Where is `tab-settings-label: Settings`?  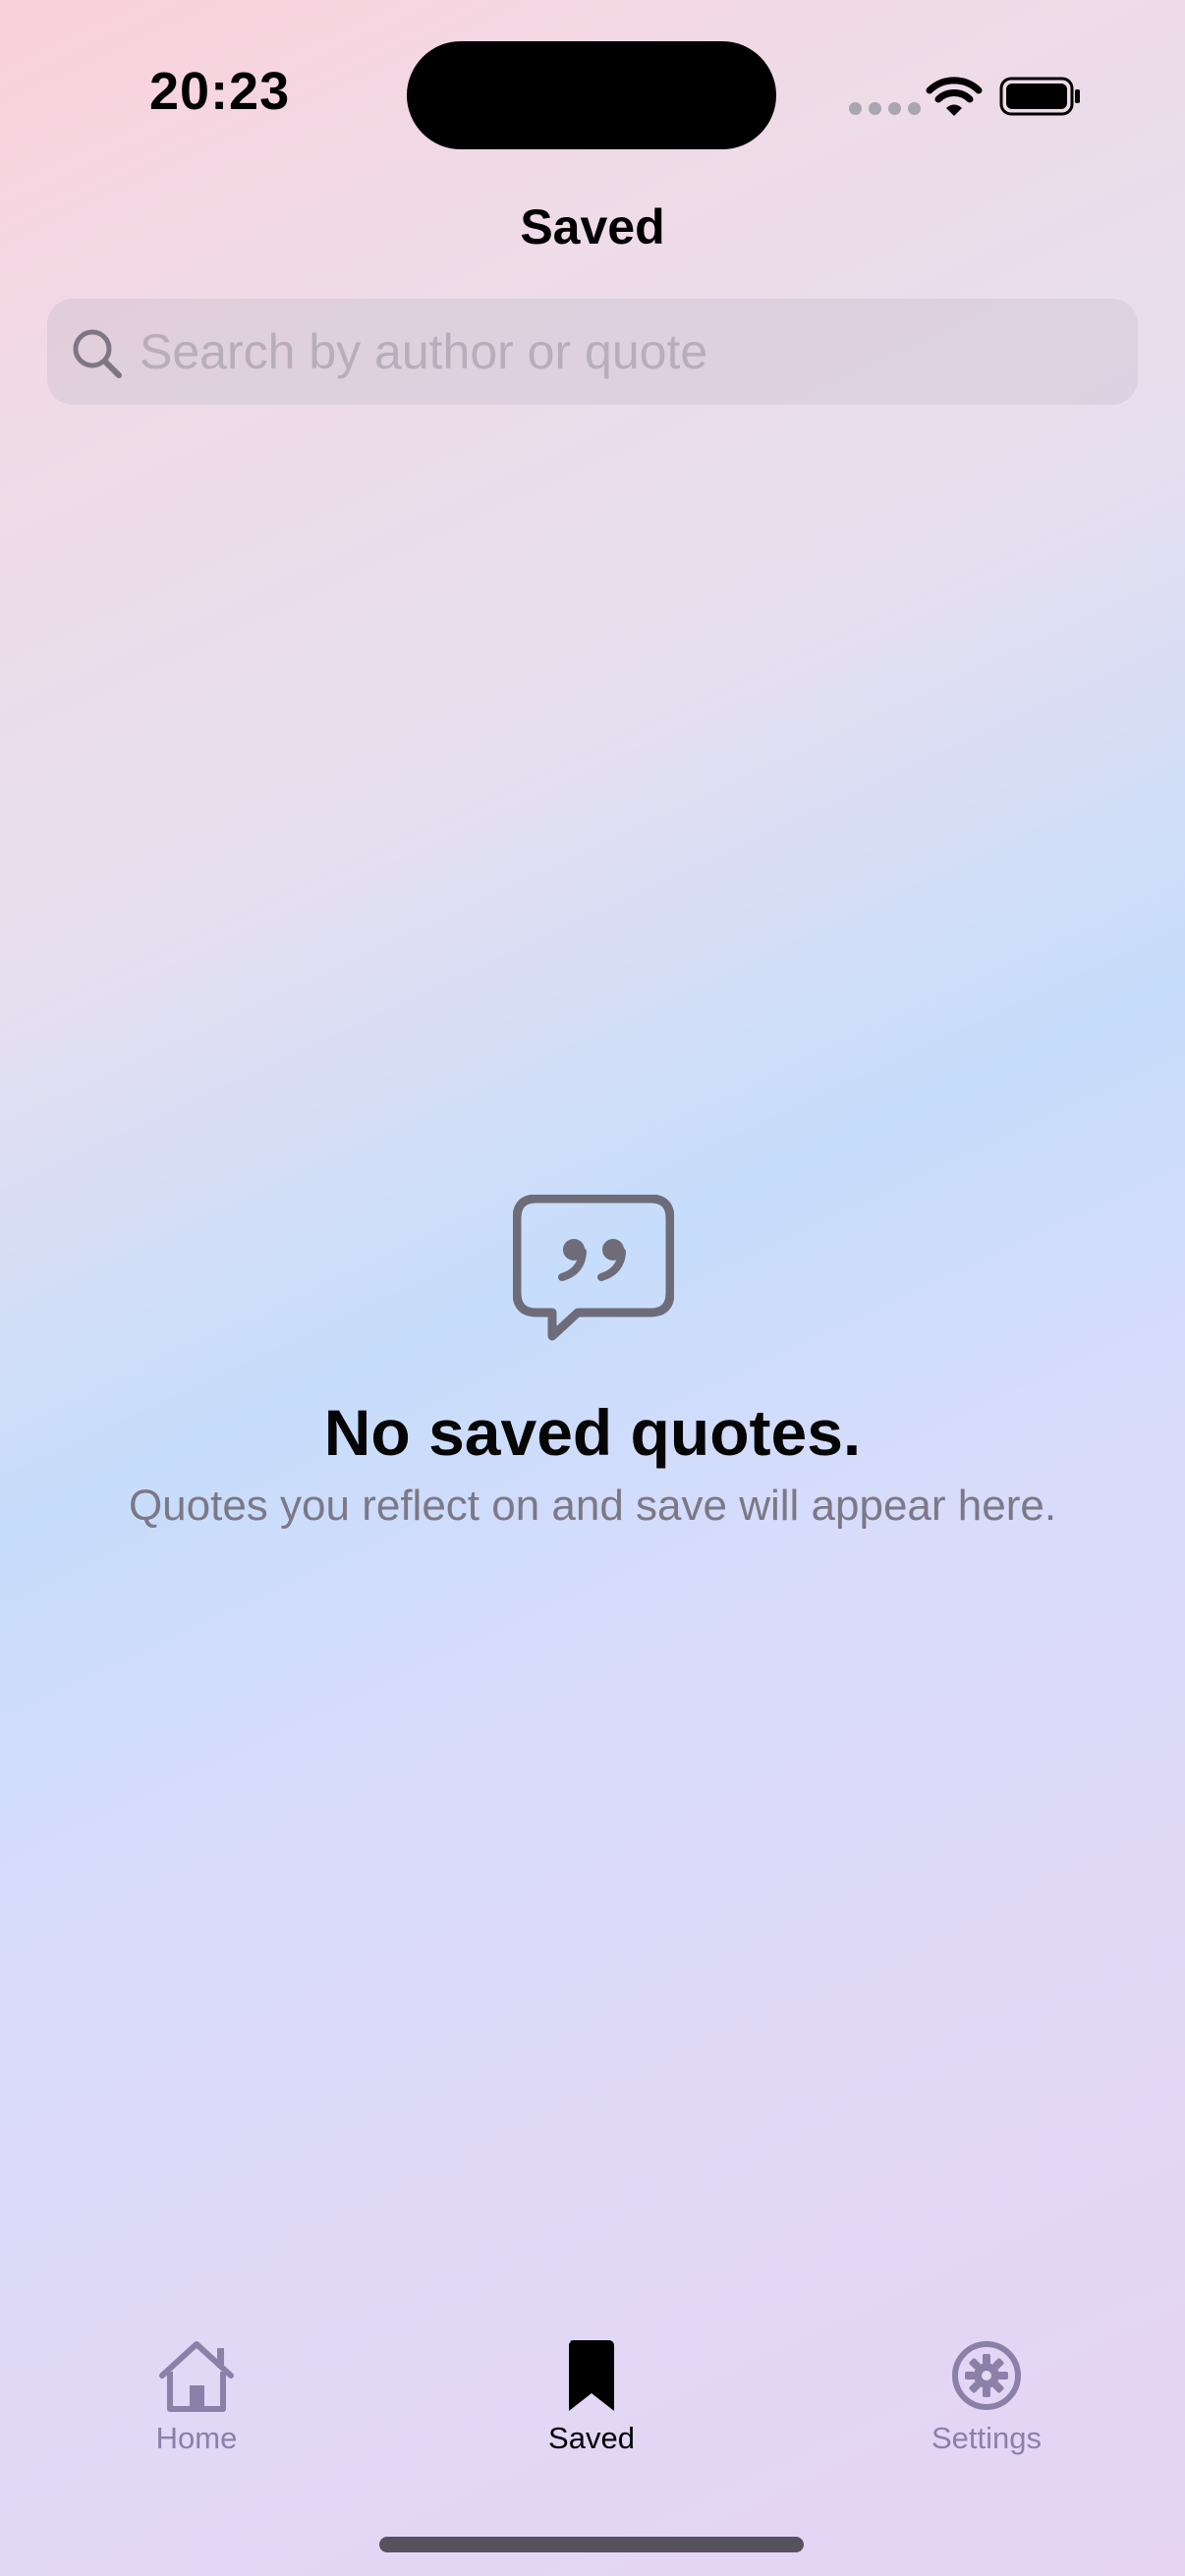 tab-settings-label: Settings is located at coordinates (987, 2438).